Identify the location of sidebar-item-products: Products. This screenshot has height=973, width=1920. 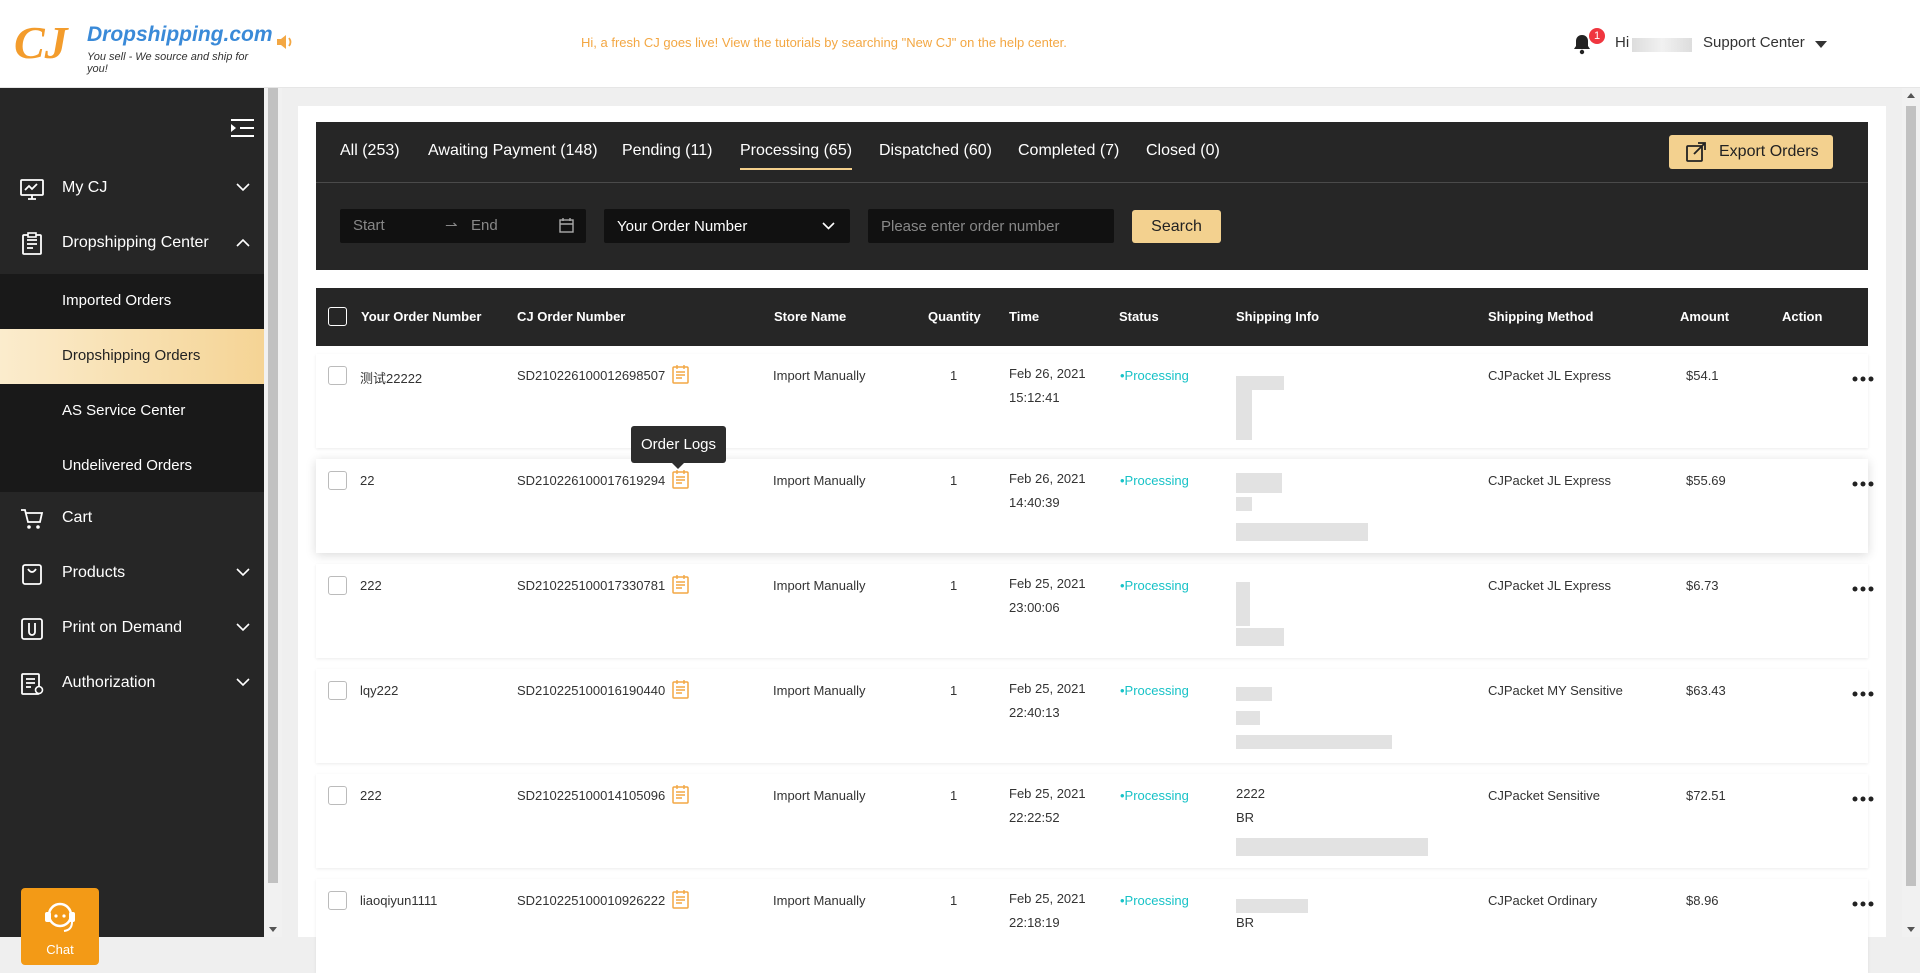
(132, 573).